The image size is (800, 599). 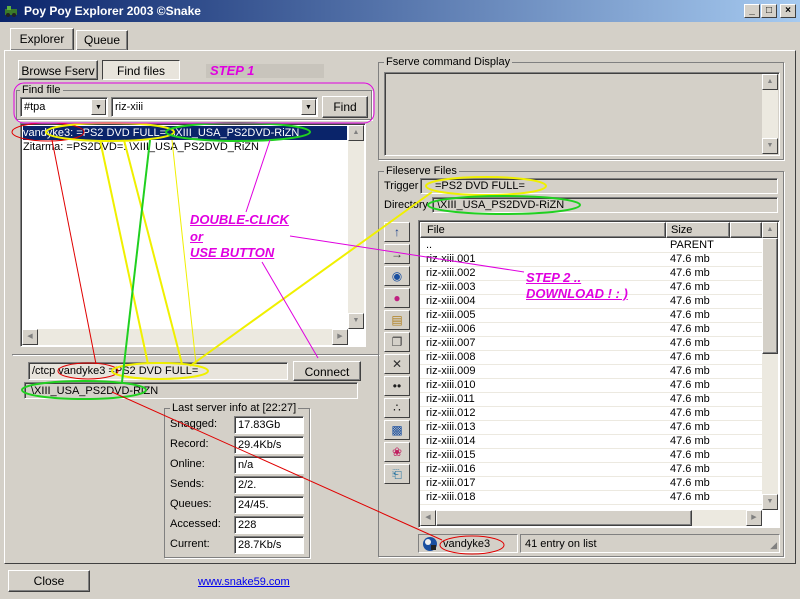 What do you see at coordinates (49, 581) in the screenshot?
I see `close-button: Close` at bounding box center [49, 581].